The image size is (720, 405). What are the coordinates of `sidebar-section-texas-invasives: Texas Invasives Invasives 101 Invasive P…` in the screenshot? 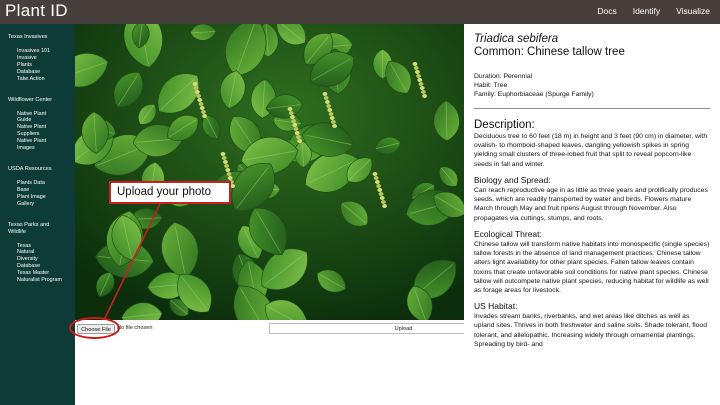 It's located at (37, 58).